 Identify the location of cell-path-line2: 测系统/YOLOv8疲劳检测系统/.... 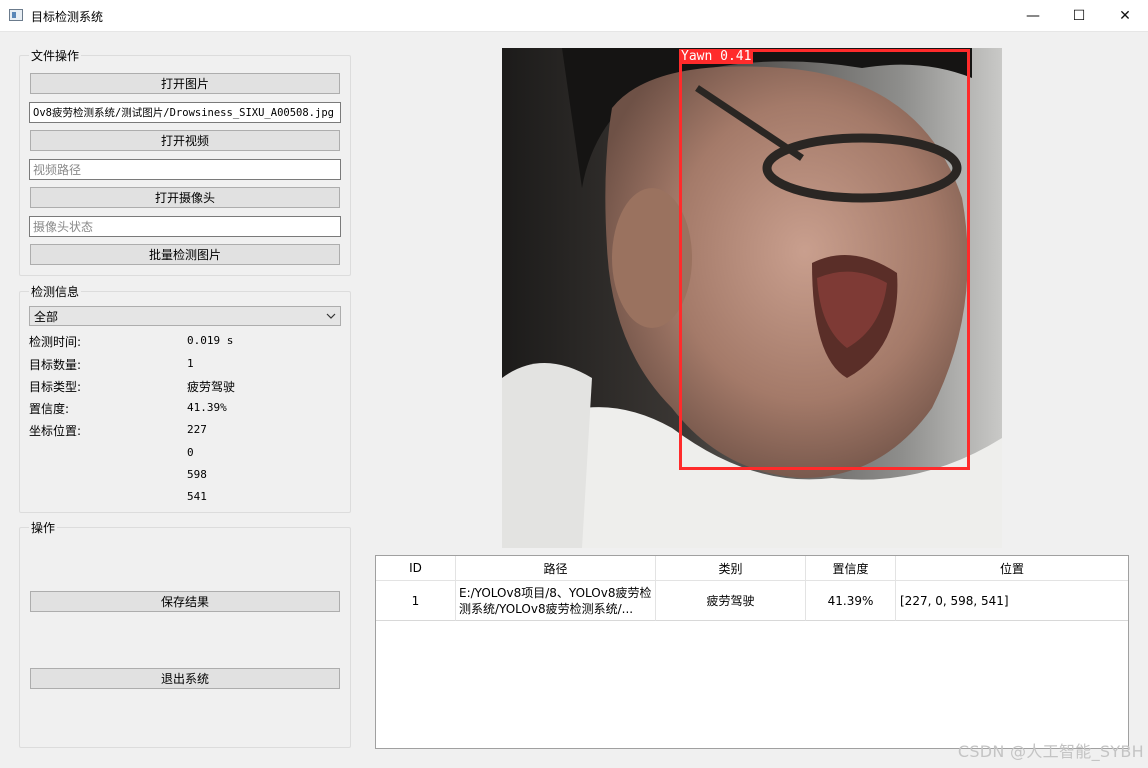
(546, 608).